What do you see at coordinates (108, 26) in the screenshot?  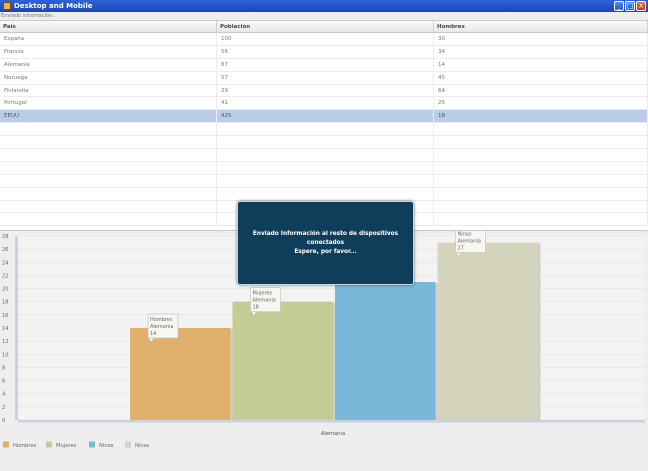 I see `column-header-pais: País` at bounding box center [108, 26].